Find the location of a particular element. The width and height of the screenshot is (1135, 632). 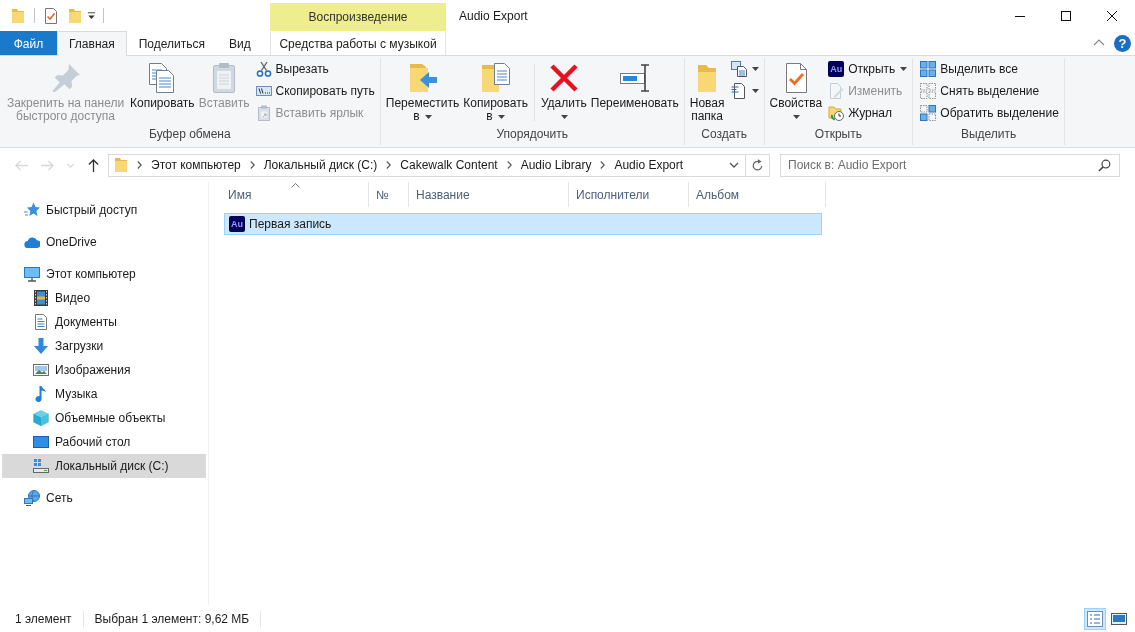

collapse-ribbon-button is located at coordinates (1099, 43).